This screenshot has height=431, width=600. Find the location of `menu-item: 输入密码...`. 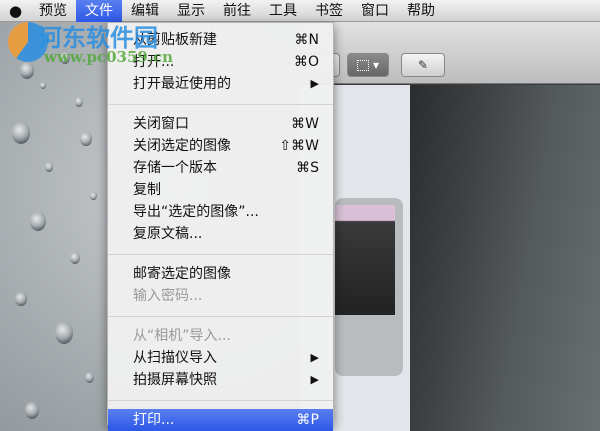

menu-item: 输入密码... is located at coordinates (220, 296).